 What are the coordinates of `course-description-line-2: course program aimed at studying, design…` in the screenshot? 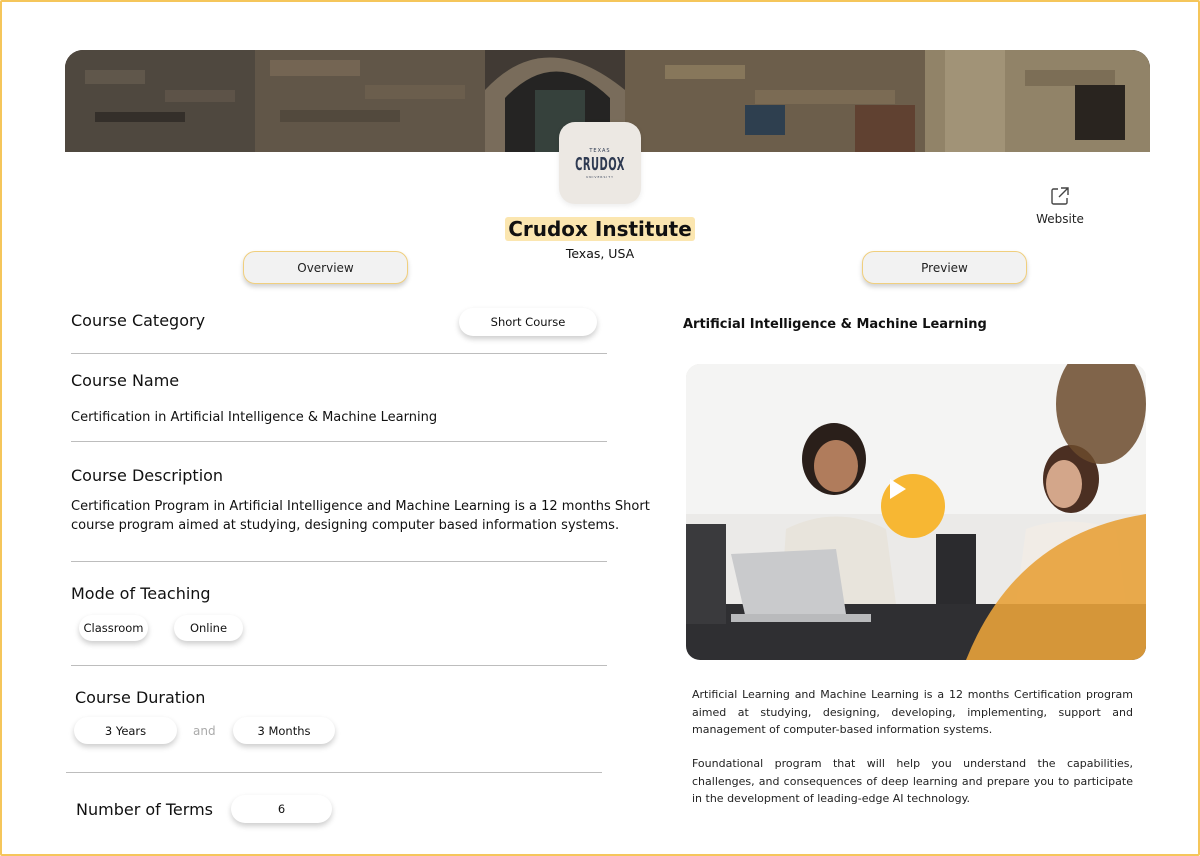 It's located at (345, 525).